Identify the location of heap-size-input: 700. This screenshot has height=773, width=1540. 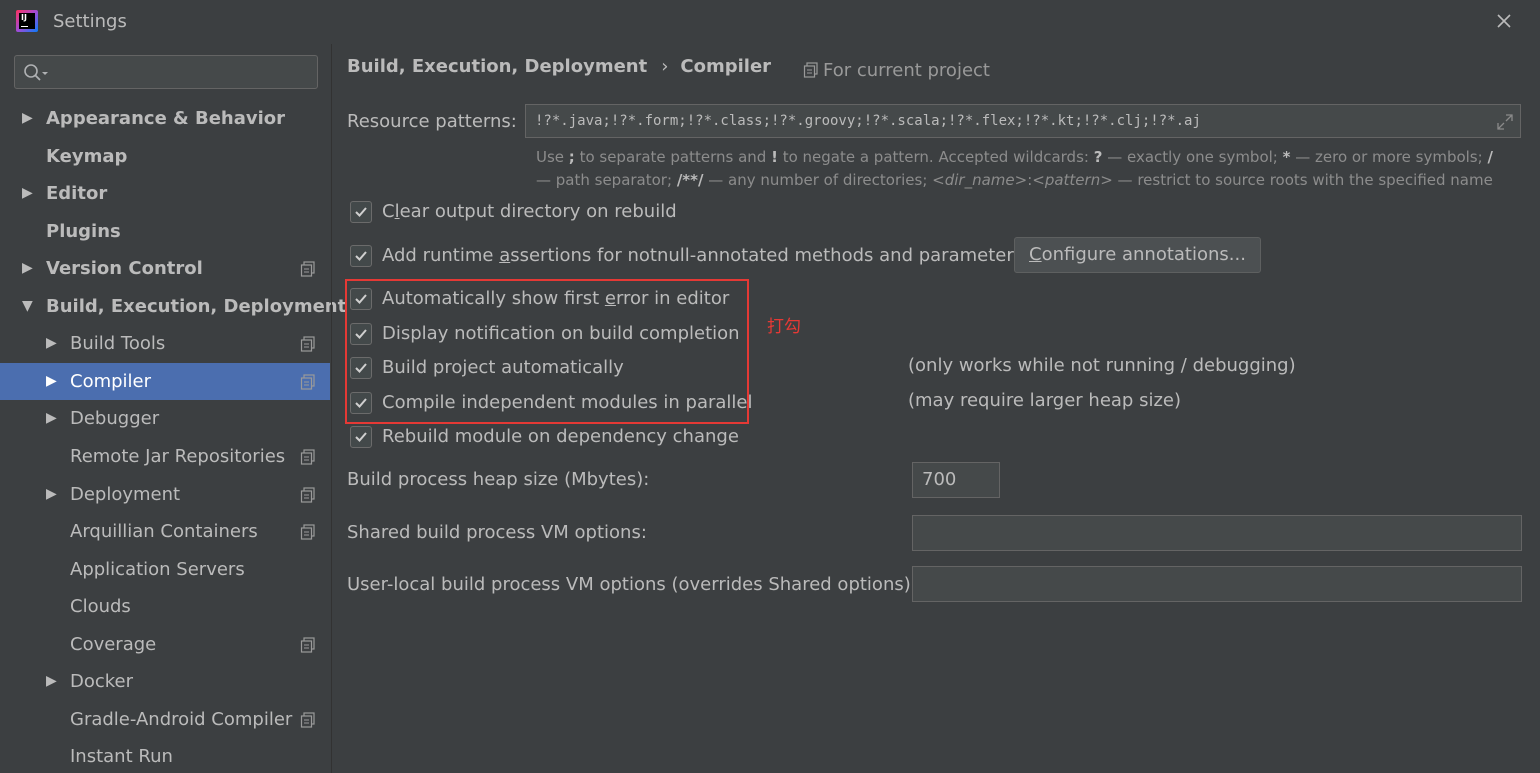
(956, 480).